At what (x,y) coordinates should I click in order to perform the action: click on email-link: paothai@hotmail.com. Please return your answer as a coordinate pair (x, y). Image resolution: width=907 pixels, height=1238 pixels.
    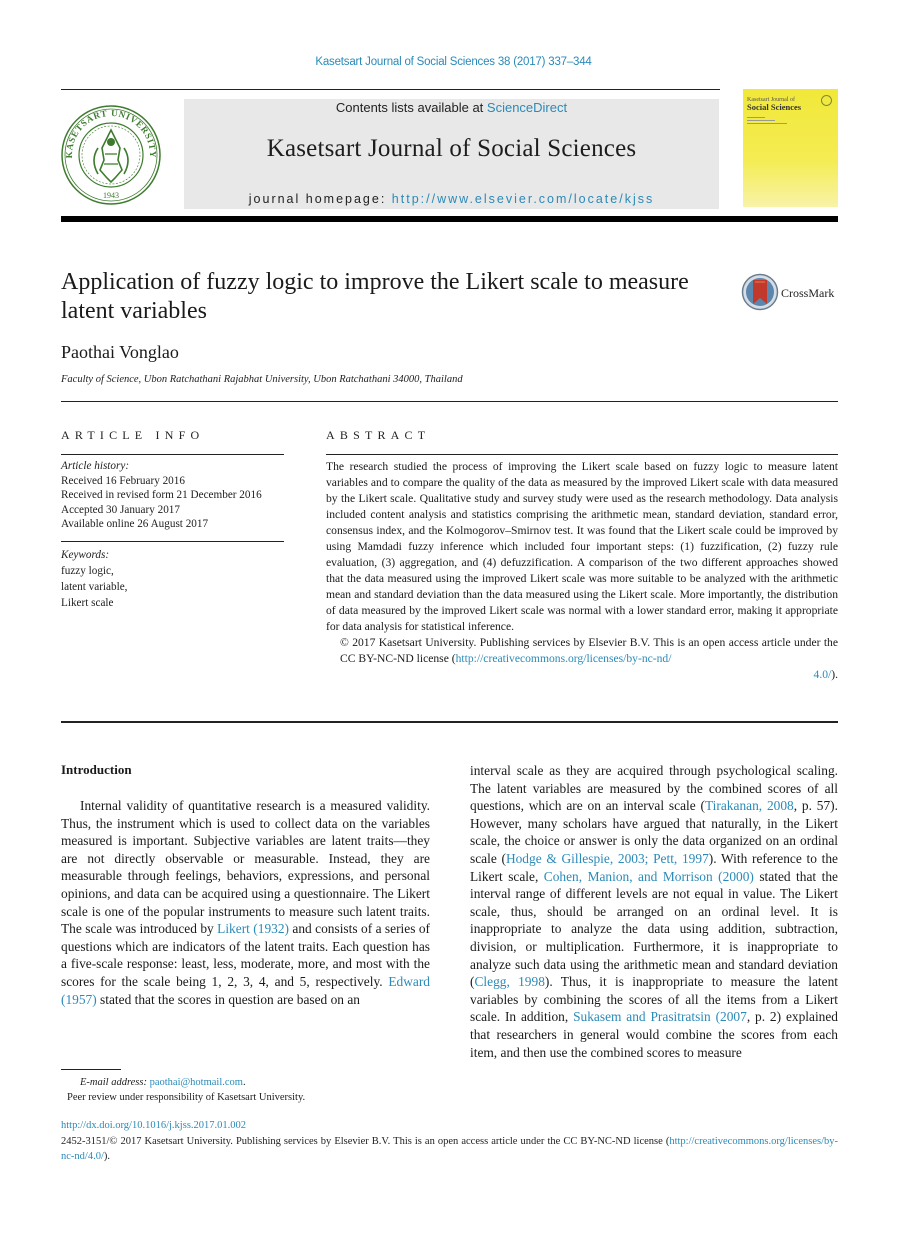
    Looking at the image, I should click on (196, 1082).